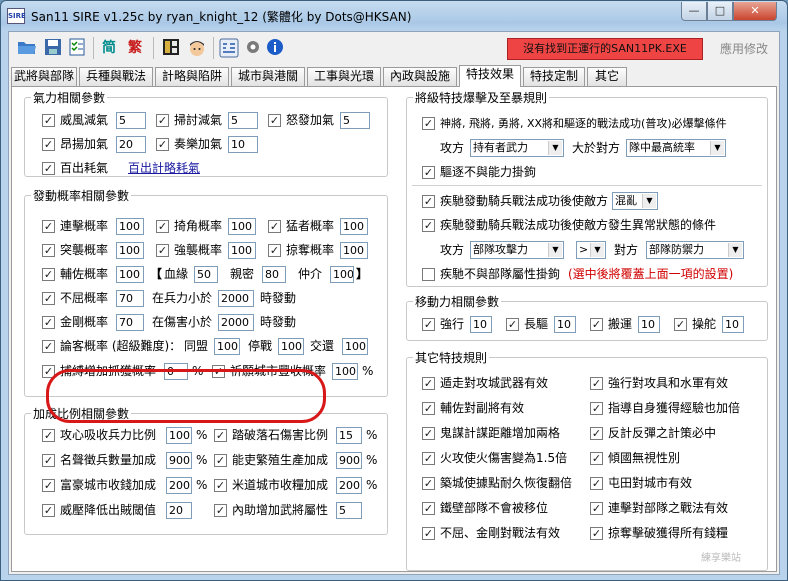 The height and width of the screenshot is (581, 788). Describe the element at coordinates (755, 11) in the screenshot. I see `close-button: ✕` at that location.